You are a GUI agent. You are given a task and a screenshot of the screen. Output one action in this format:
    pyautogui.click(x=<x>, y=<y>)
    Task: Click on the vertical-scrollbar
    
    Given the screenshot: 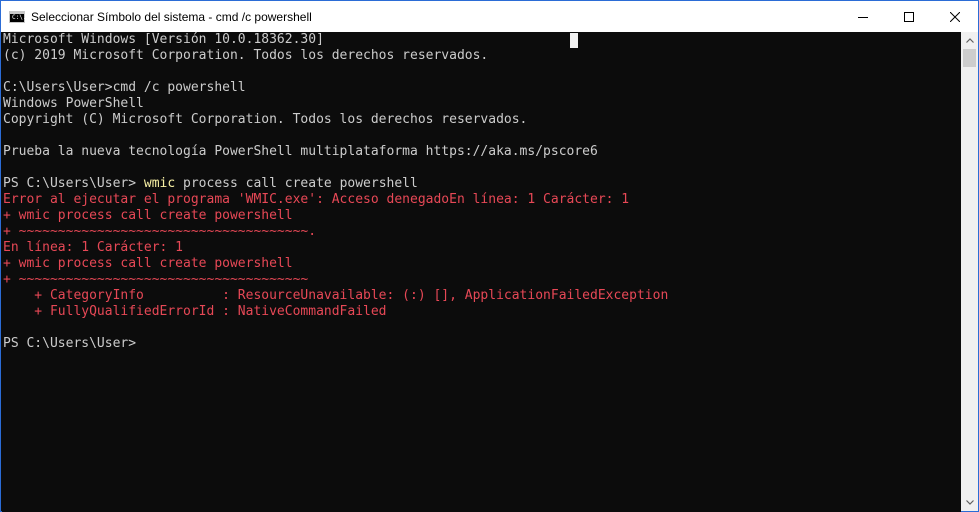 What is the action you would take?
    pyautogui.click(x=969, y=271)
    